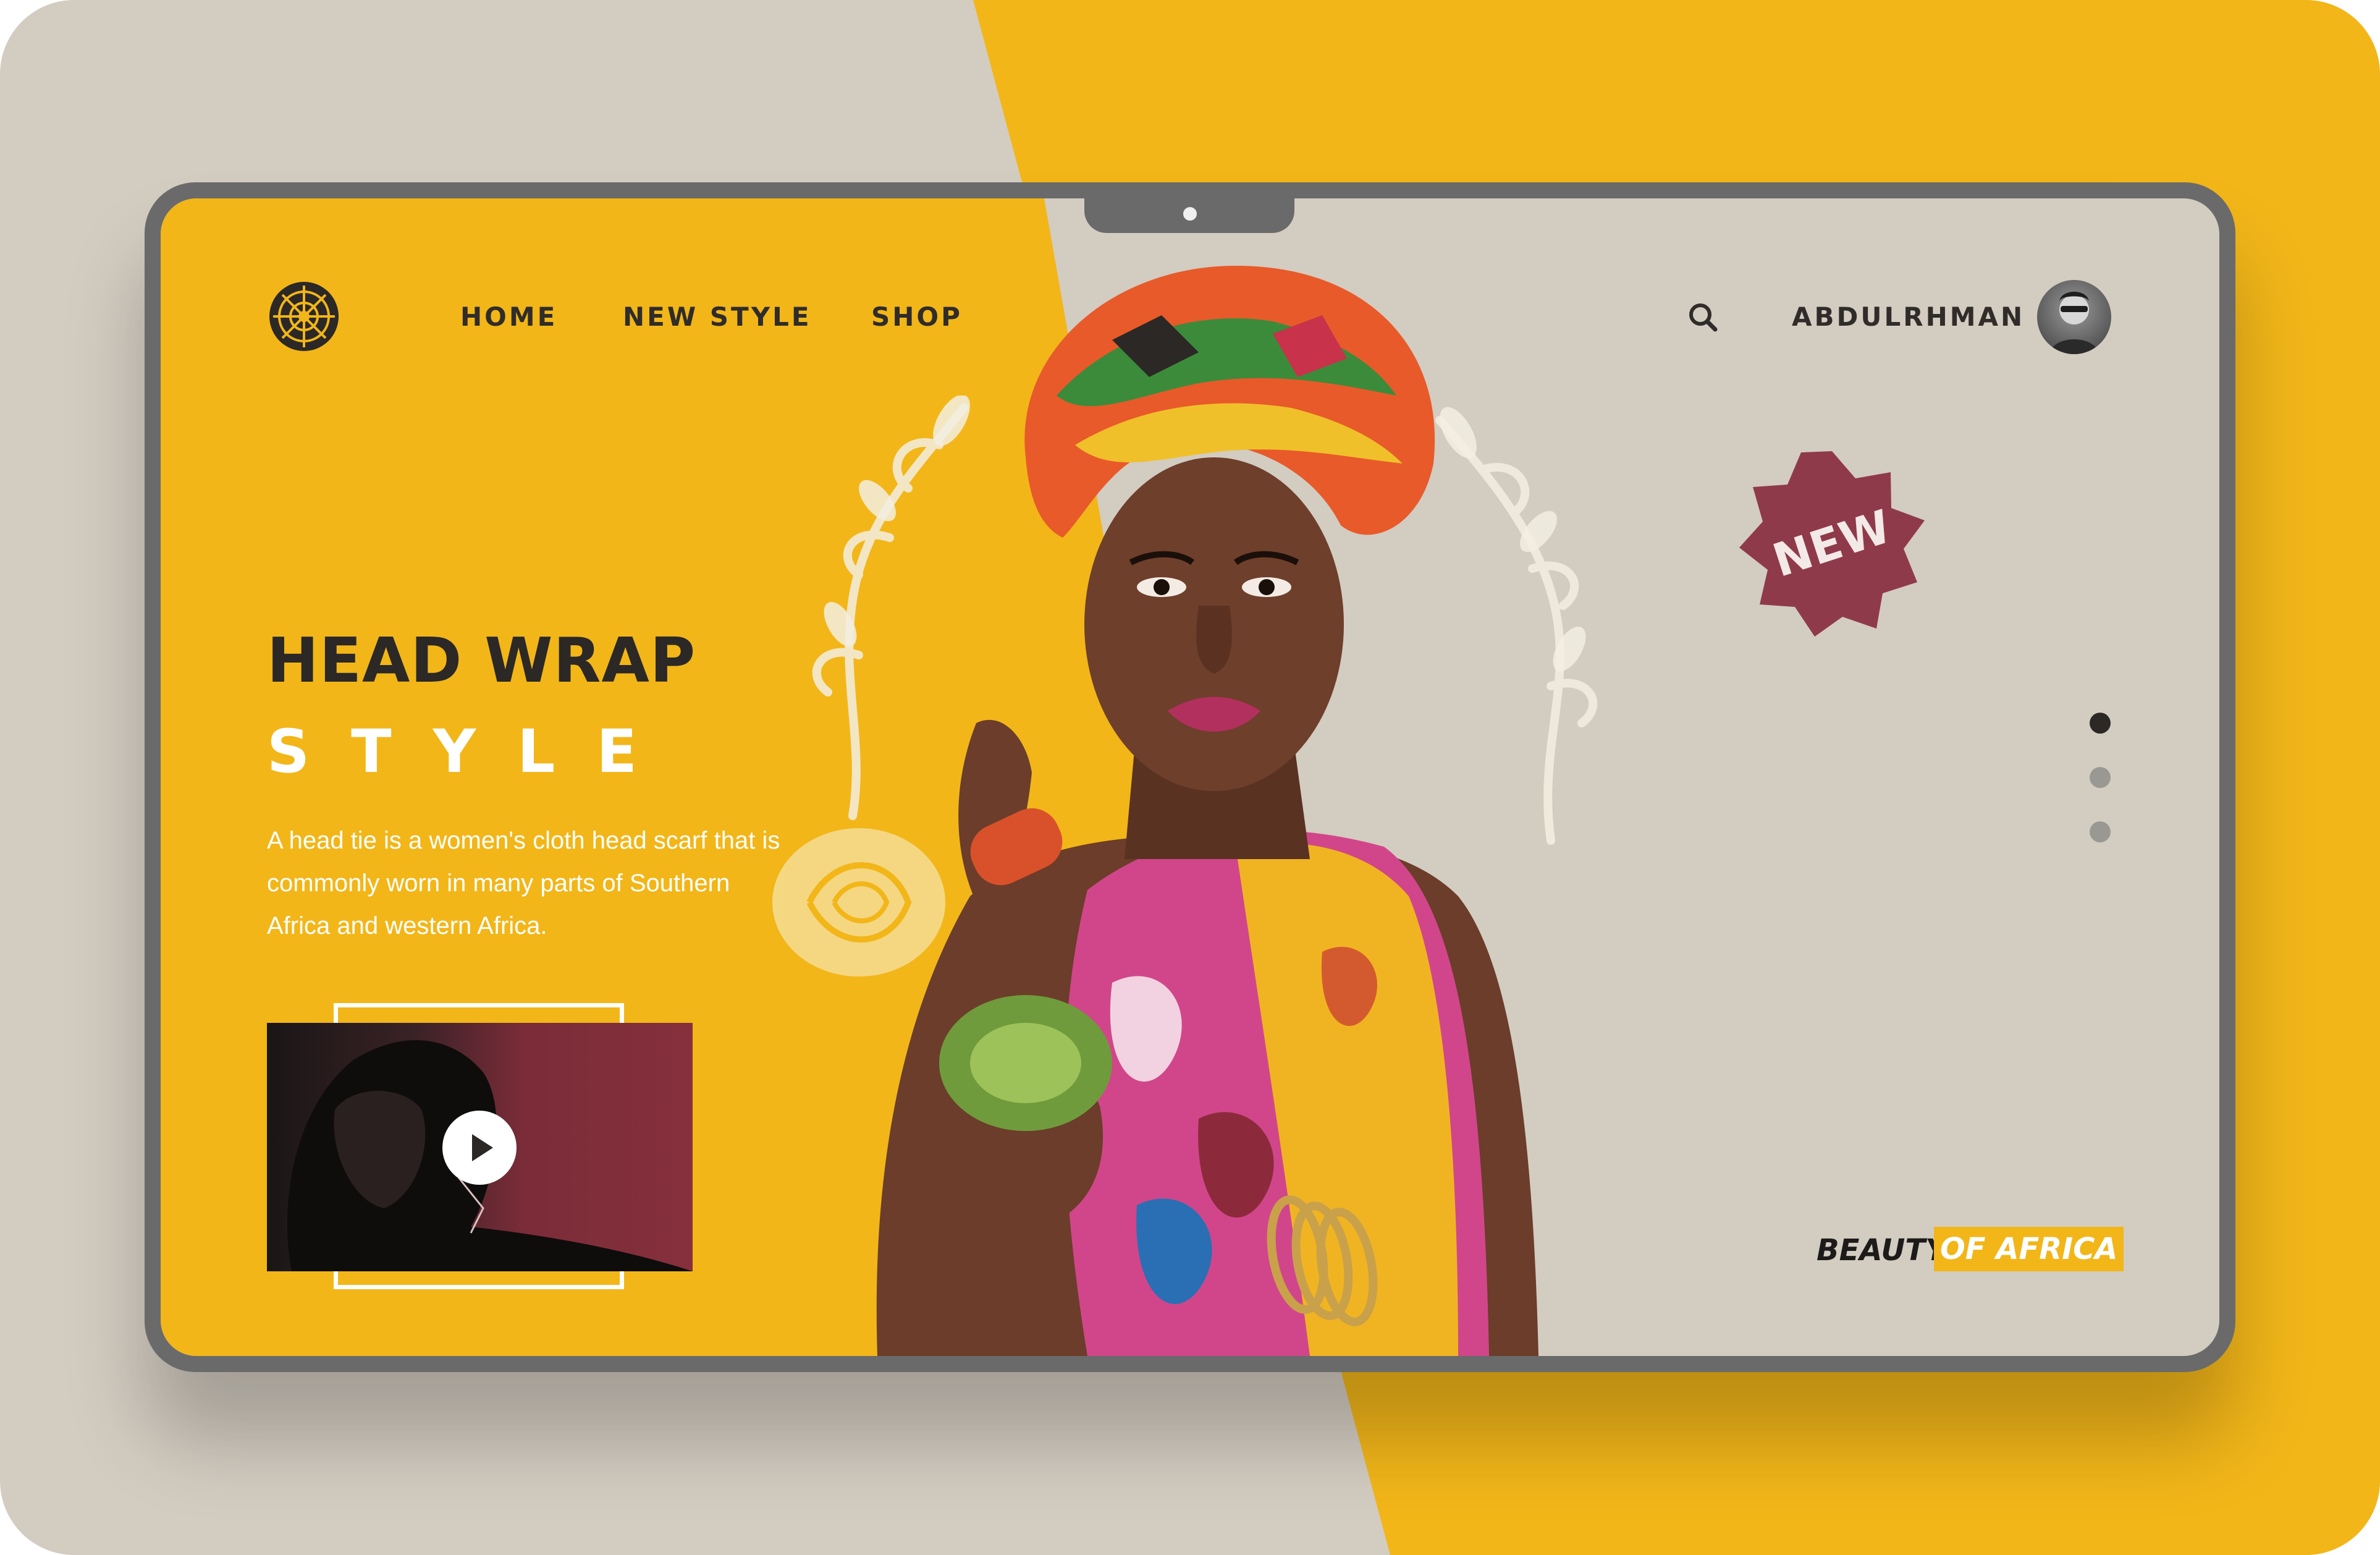 This screenshot has width=2380, height=1555. What do you see at coordinates (717, 317) in the screenshot?
I see `nav-new-style: NEW STYLE` at bounding box center [717, 317].